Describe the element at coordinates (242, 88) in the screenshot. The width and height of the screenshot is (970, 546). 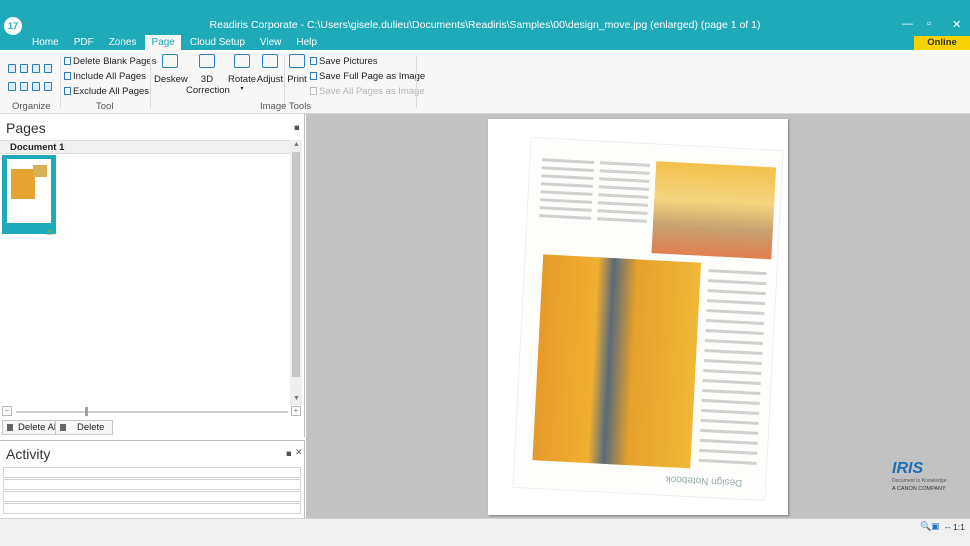
I see `rotate-dropdown-icon: ▾` at that location.